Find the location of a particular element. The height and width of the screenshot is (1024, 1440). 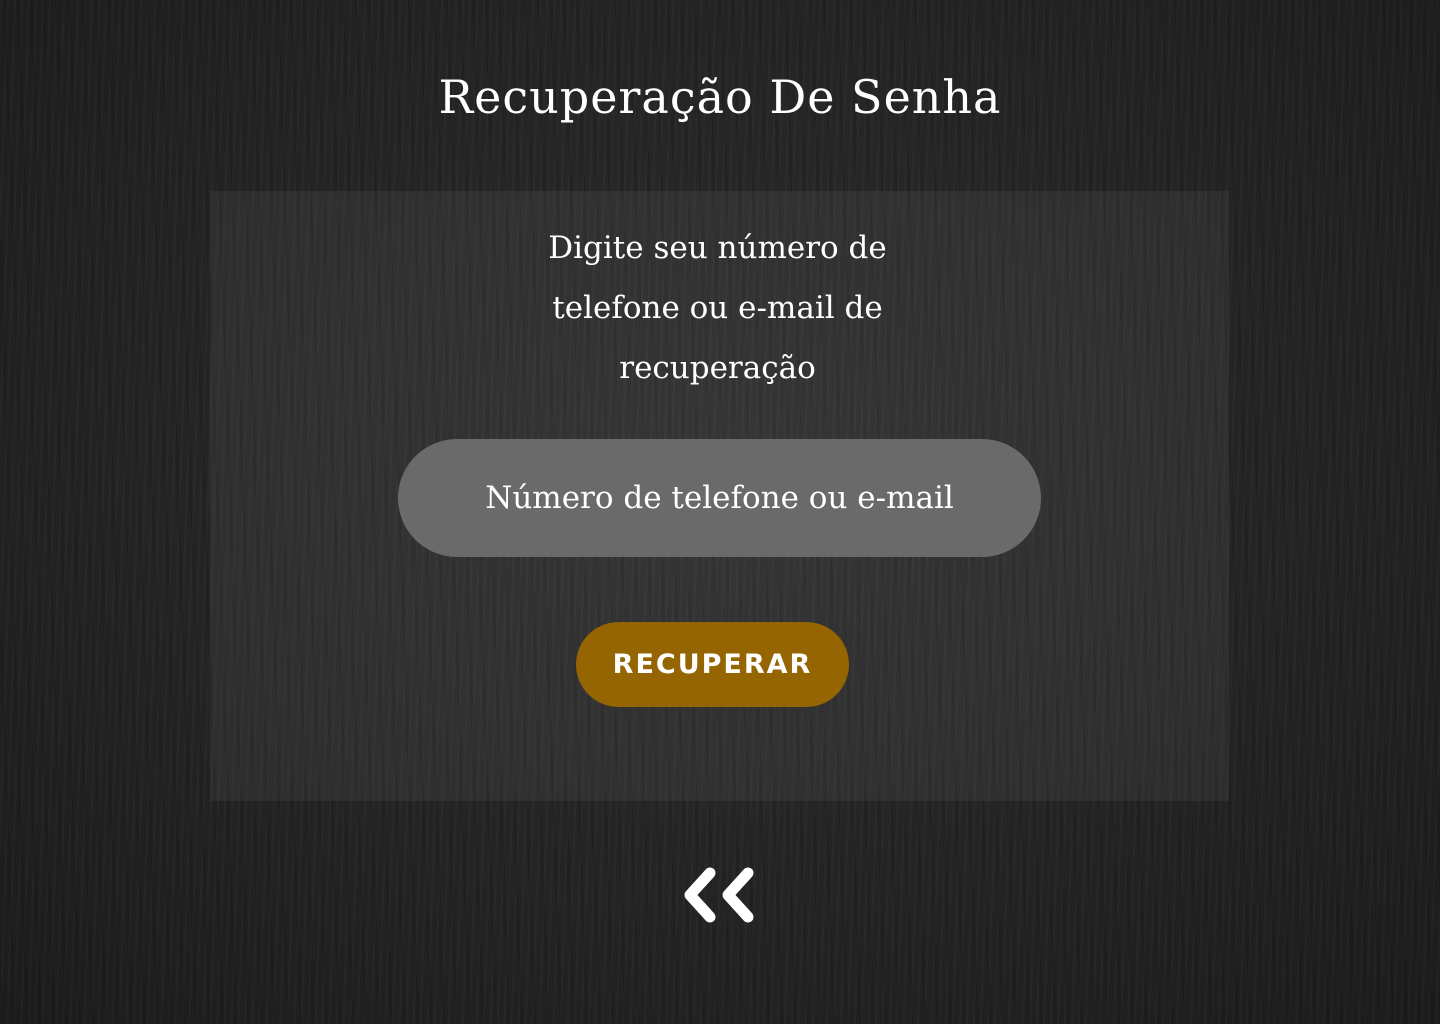

double-chevron-left-icon is located at coordinates (719, 895).